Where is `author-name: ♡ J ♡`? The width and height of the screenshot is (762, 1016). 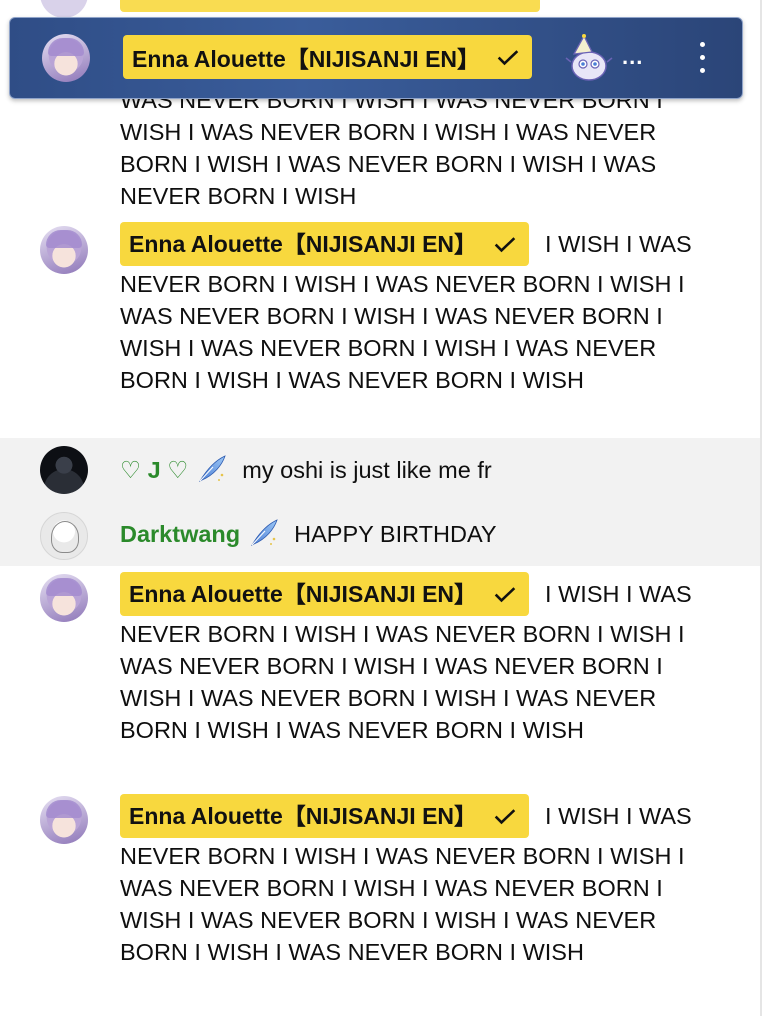 author-name: ♡ J ♡ is located at coordinates (154, 470).